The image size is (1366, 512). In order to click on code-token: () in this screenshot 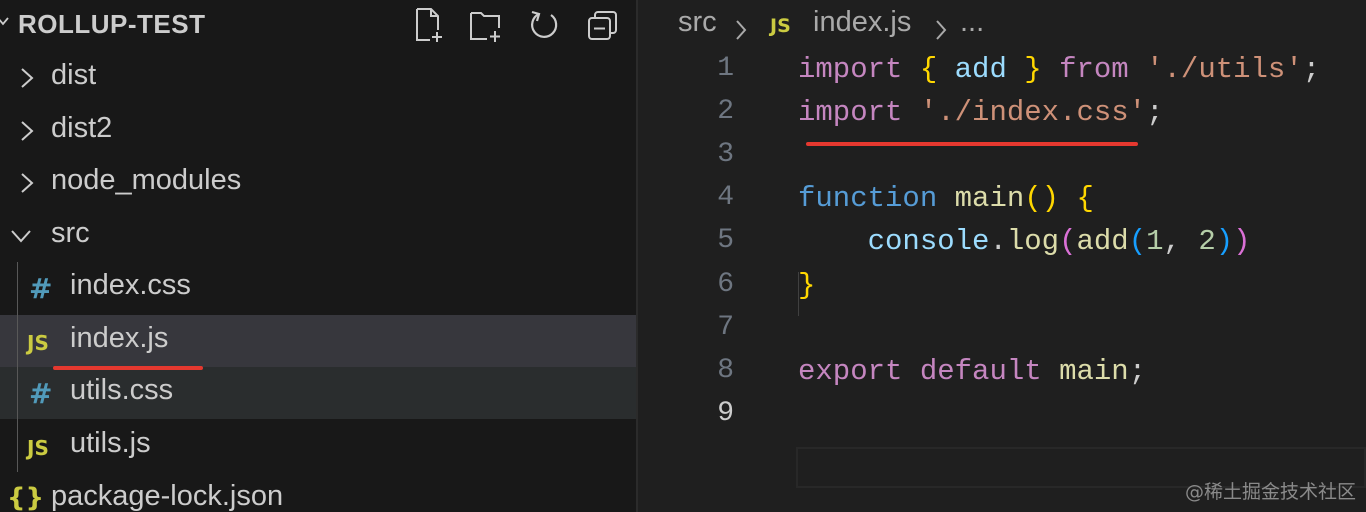, I will do `click(1042, 198)`.